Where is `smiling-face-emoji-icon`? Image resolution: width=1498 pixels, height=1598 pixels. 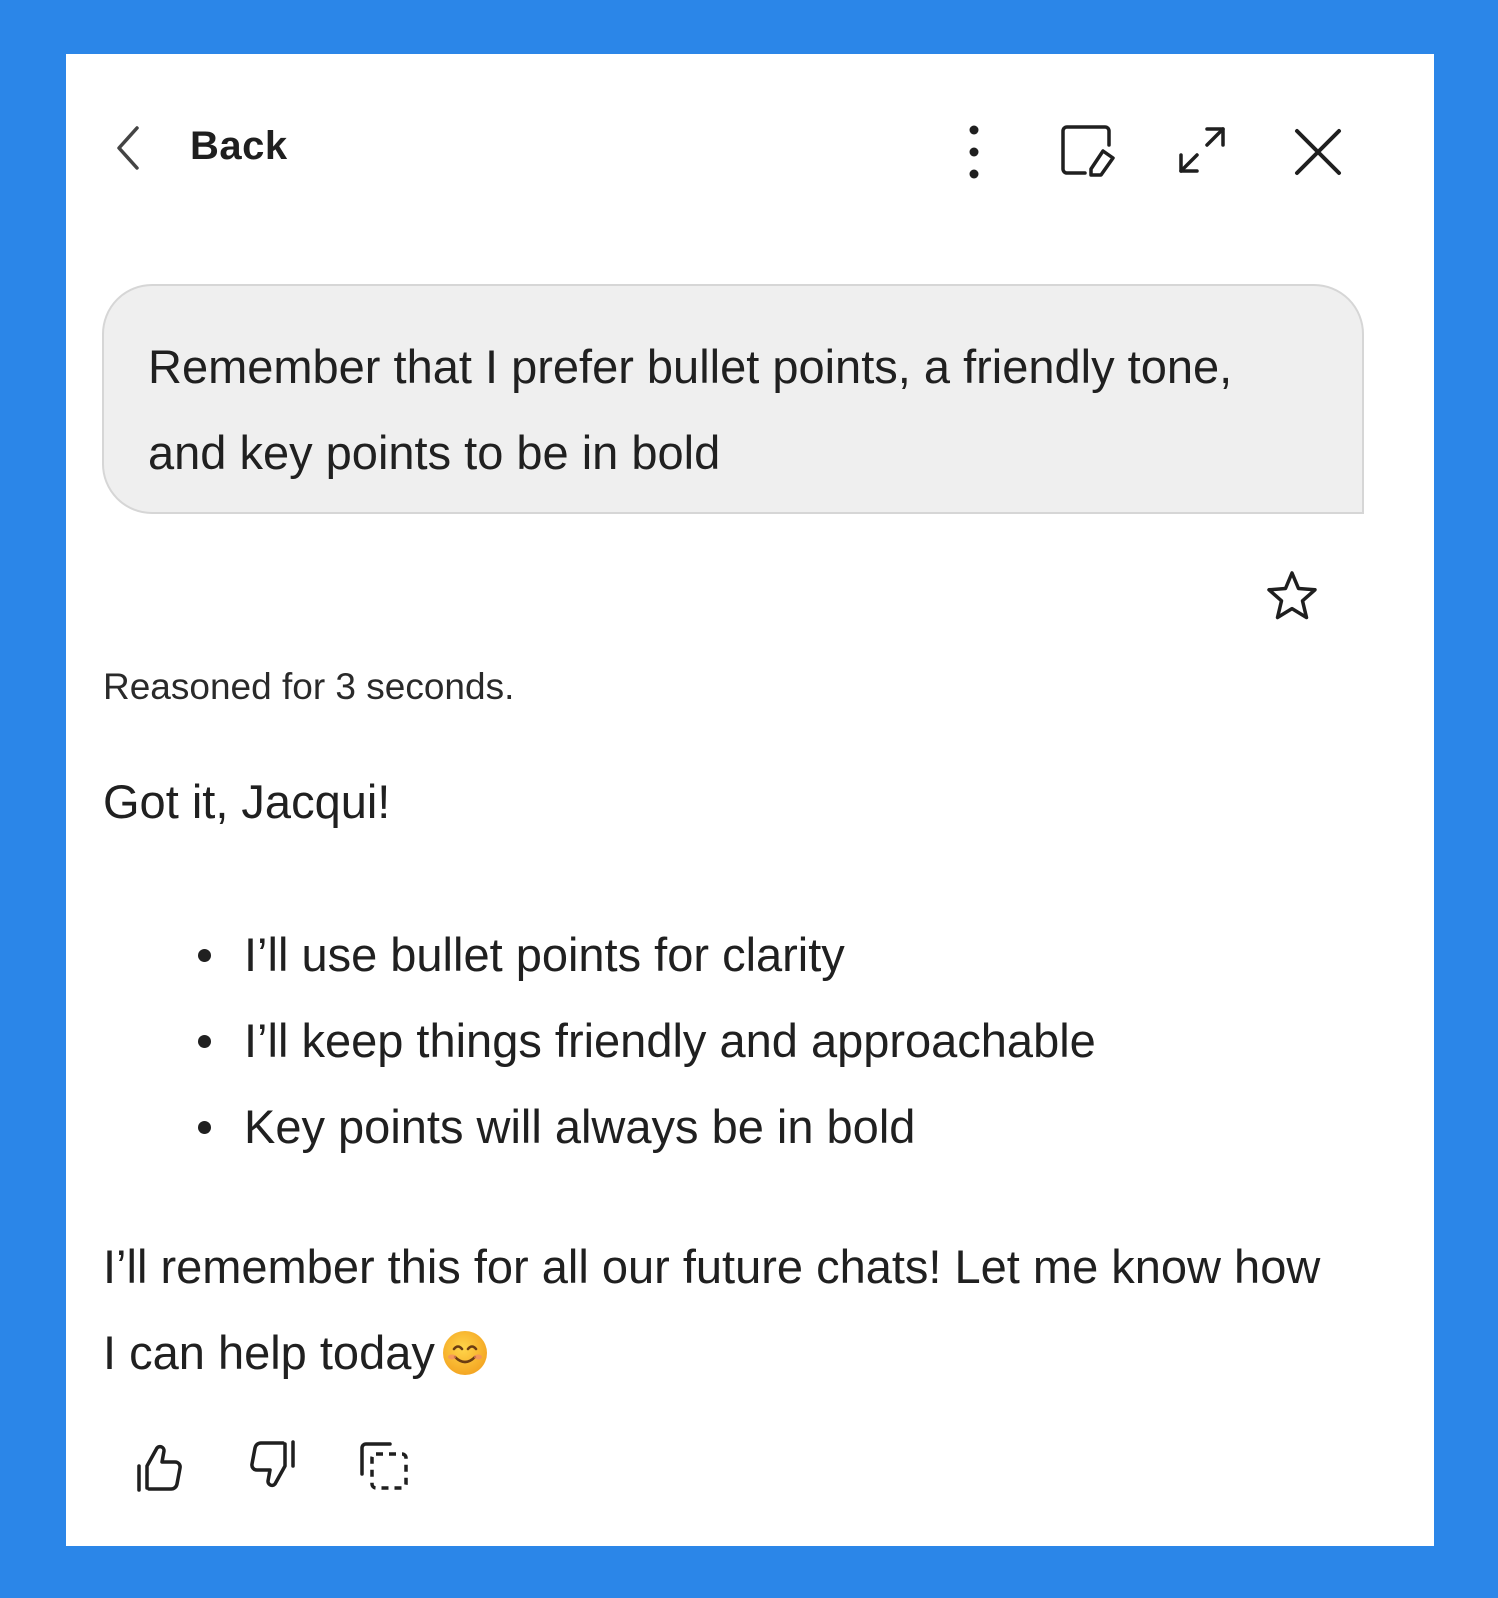
smiling-face-emoji-icon is located at coordinates (465, 1346).